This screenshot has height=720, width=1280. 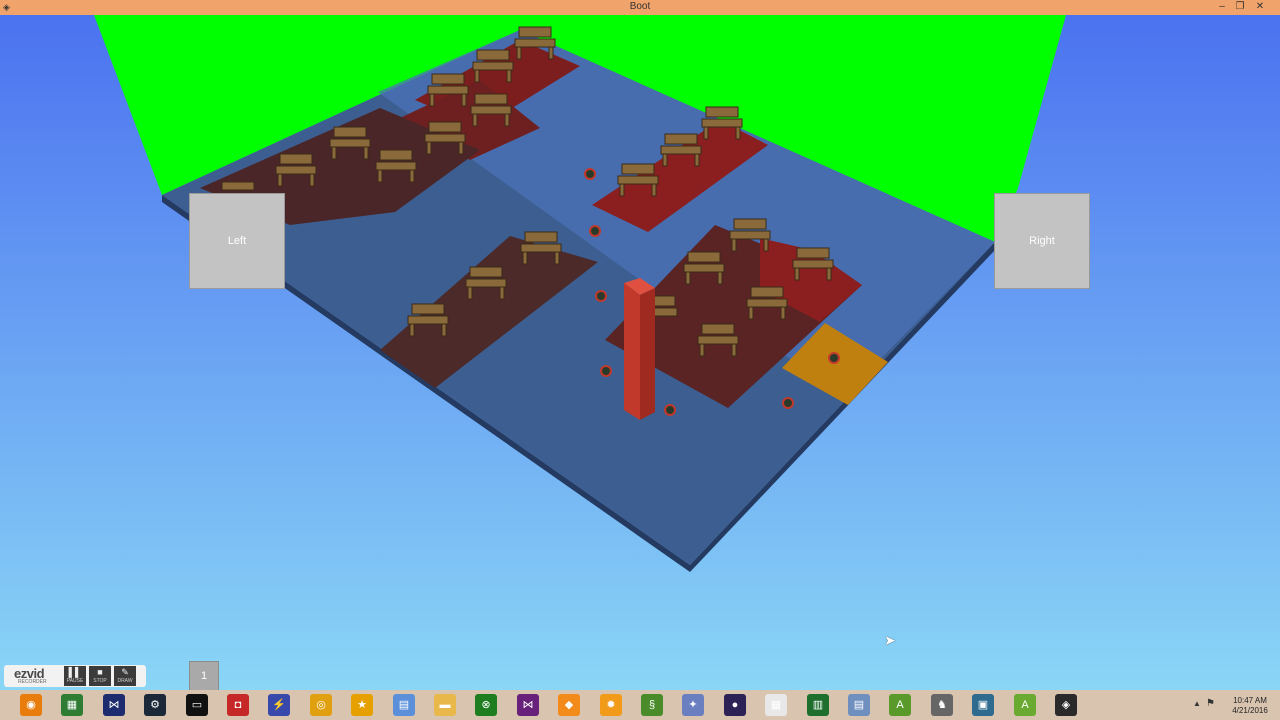 What do you see at coordinates (1250, 700) in the screenshot?
I see `clock-time: 10:47 AM` at bounding box center [1250, 700].